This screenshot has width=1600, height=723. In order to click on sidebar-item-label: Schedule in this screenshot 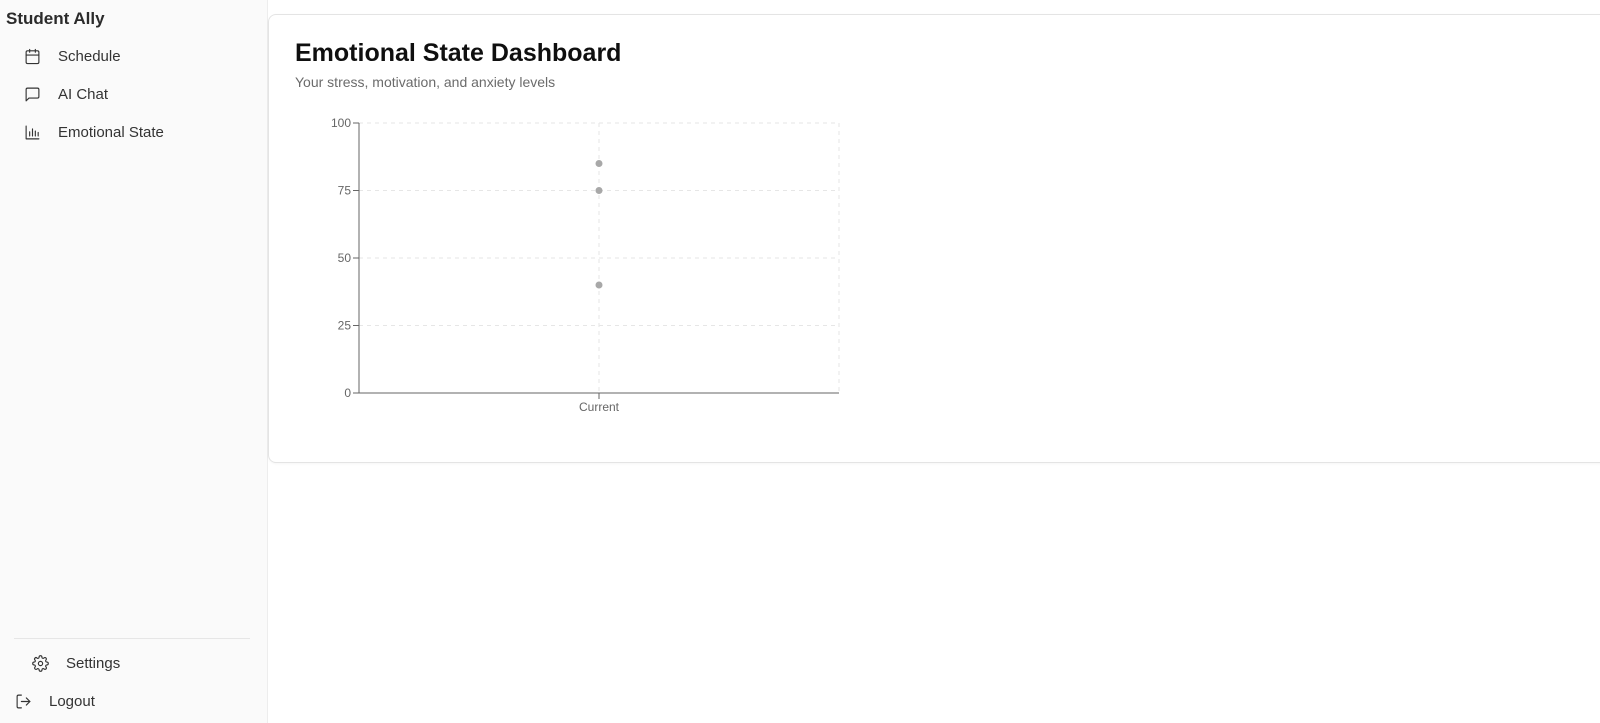, I will do `click(89, 56)`.